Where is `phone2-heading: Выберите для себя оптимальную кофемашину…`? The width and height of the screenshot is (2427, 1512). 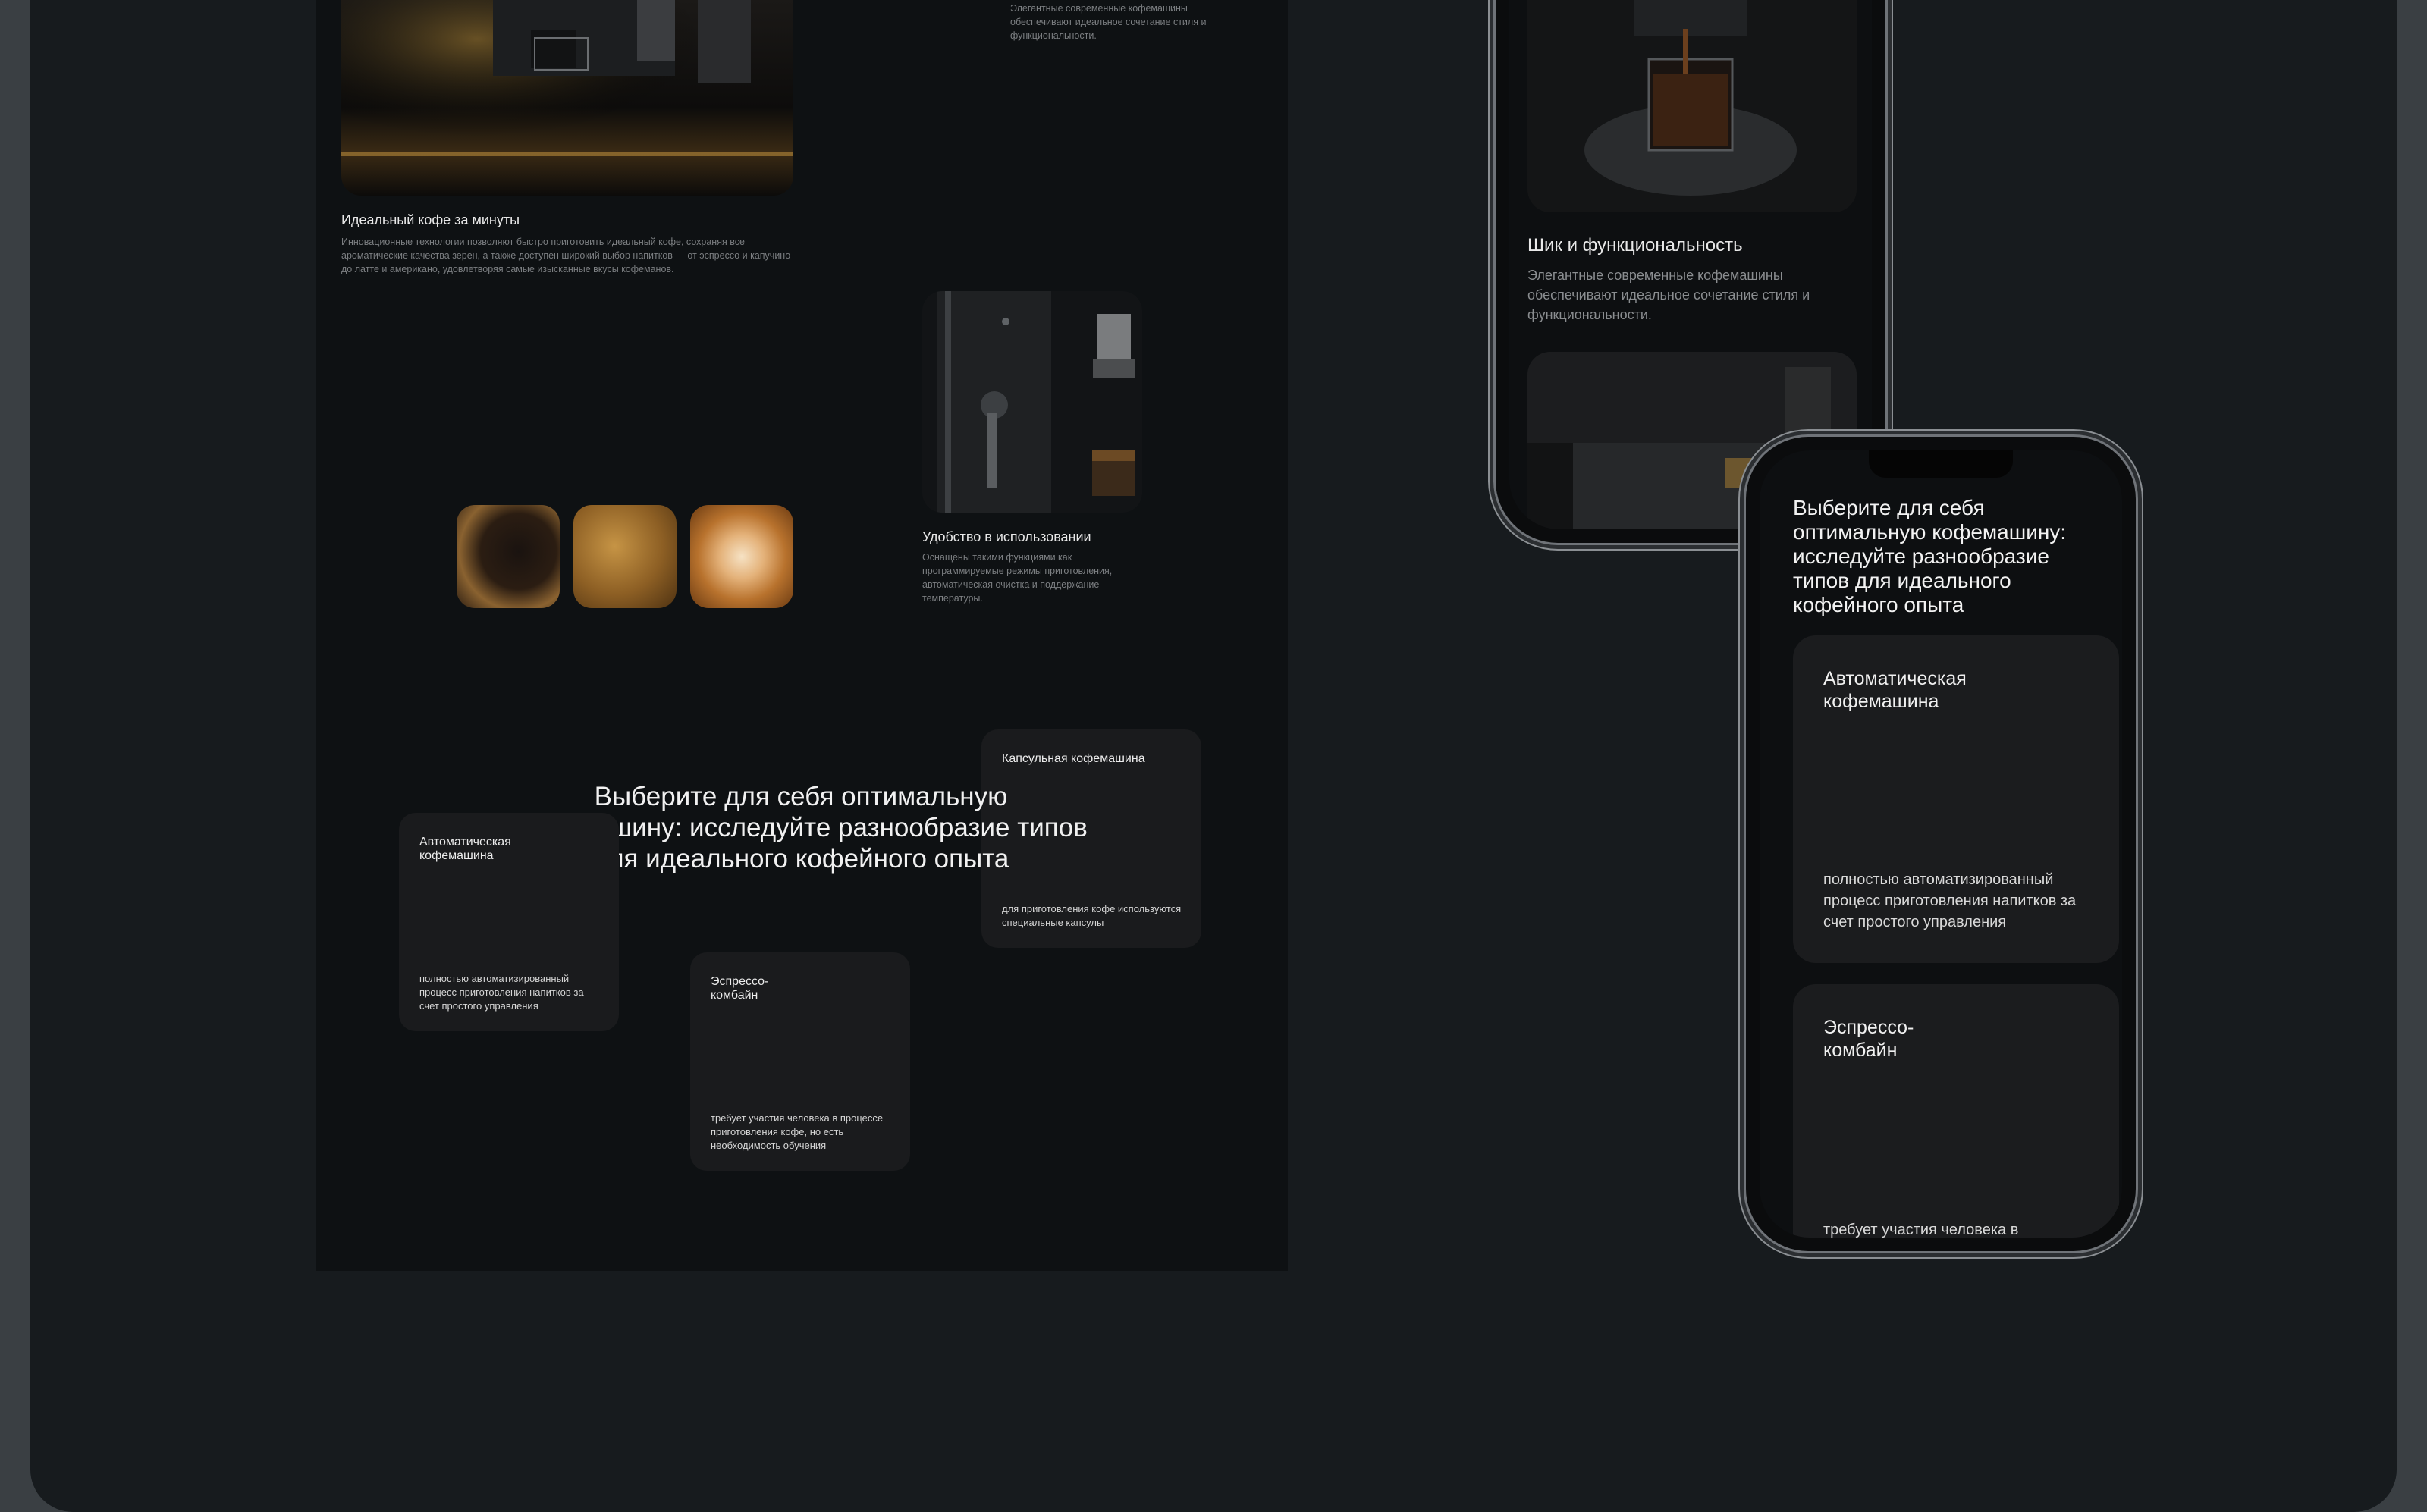 phone2-heading: Выберите для себя оптимальную кофемашину… is located at coordinates (1930, 556).